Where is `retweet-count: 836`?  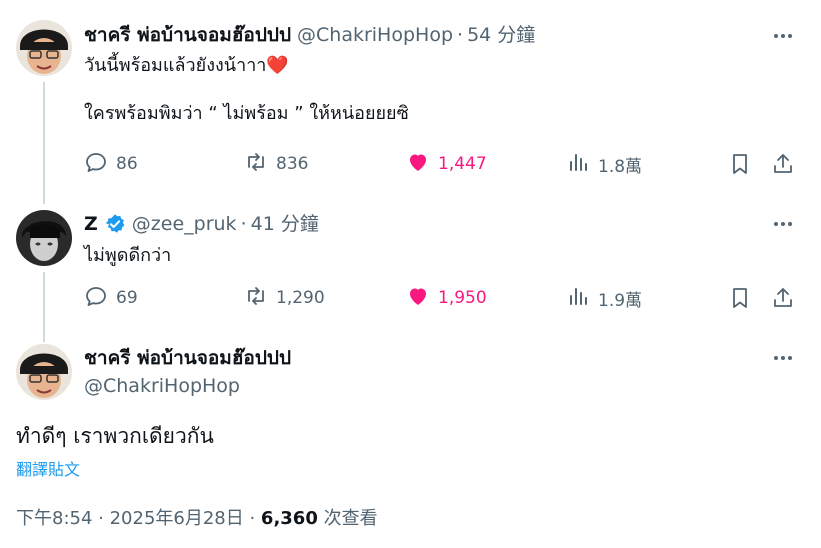 retweet-count: 836 is located at coordinates (292, 164).